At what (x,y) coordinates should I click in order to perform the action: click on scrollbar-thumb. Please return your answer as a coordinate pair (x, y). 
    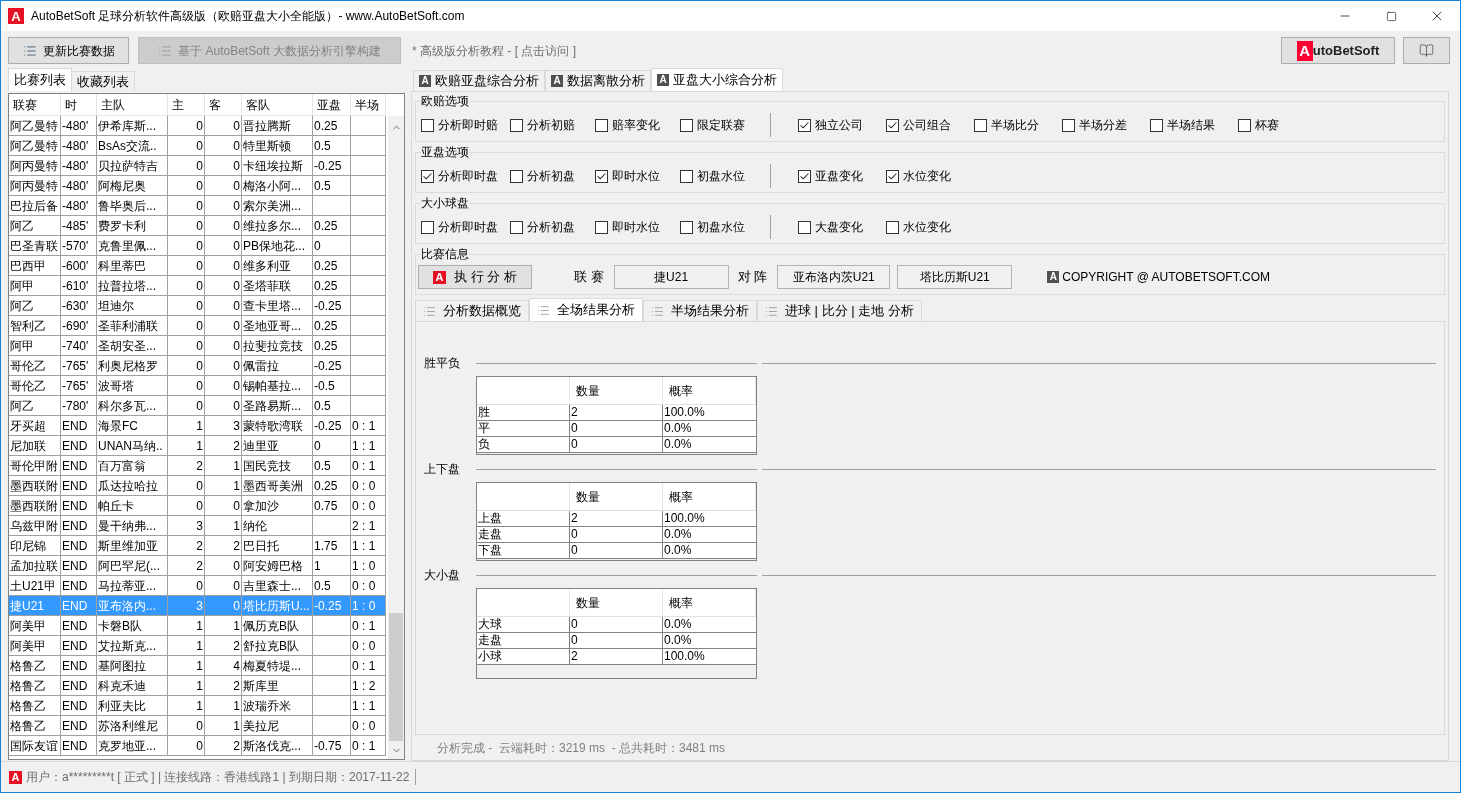
    Looking at the image, I should click on (396, 677).